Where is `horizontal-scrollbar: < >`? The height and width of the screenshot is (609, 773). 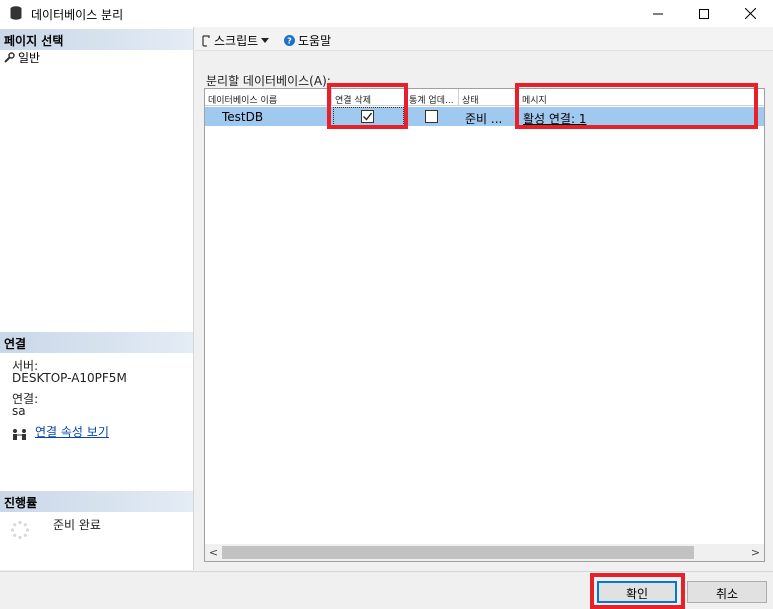 horizontal-scrollbar: < > is located at coordinates (484, 552).